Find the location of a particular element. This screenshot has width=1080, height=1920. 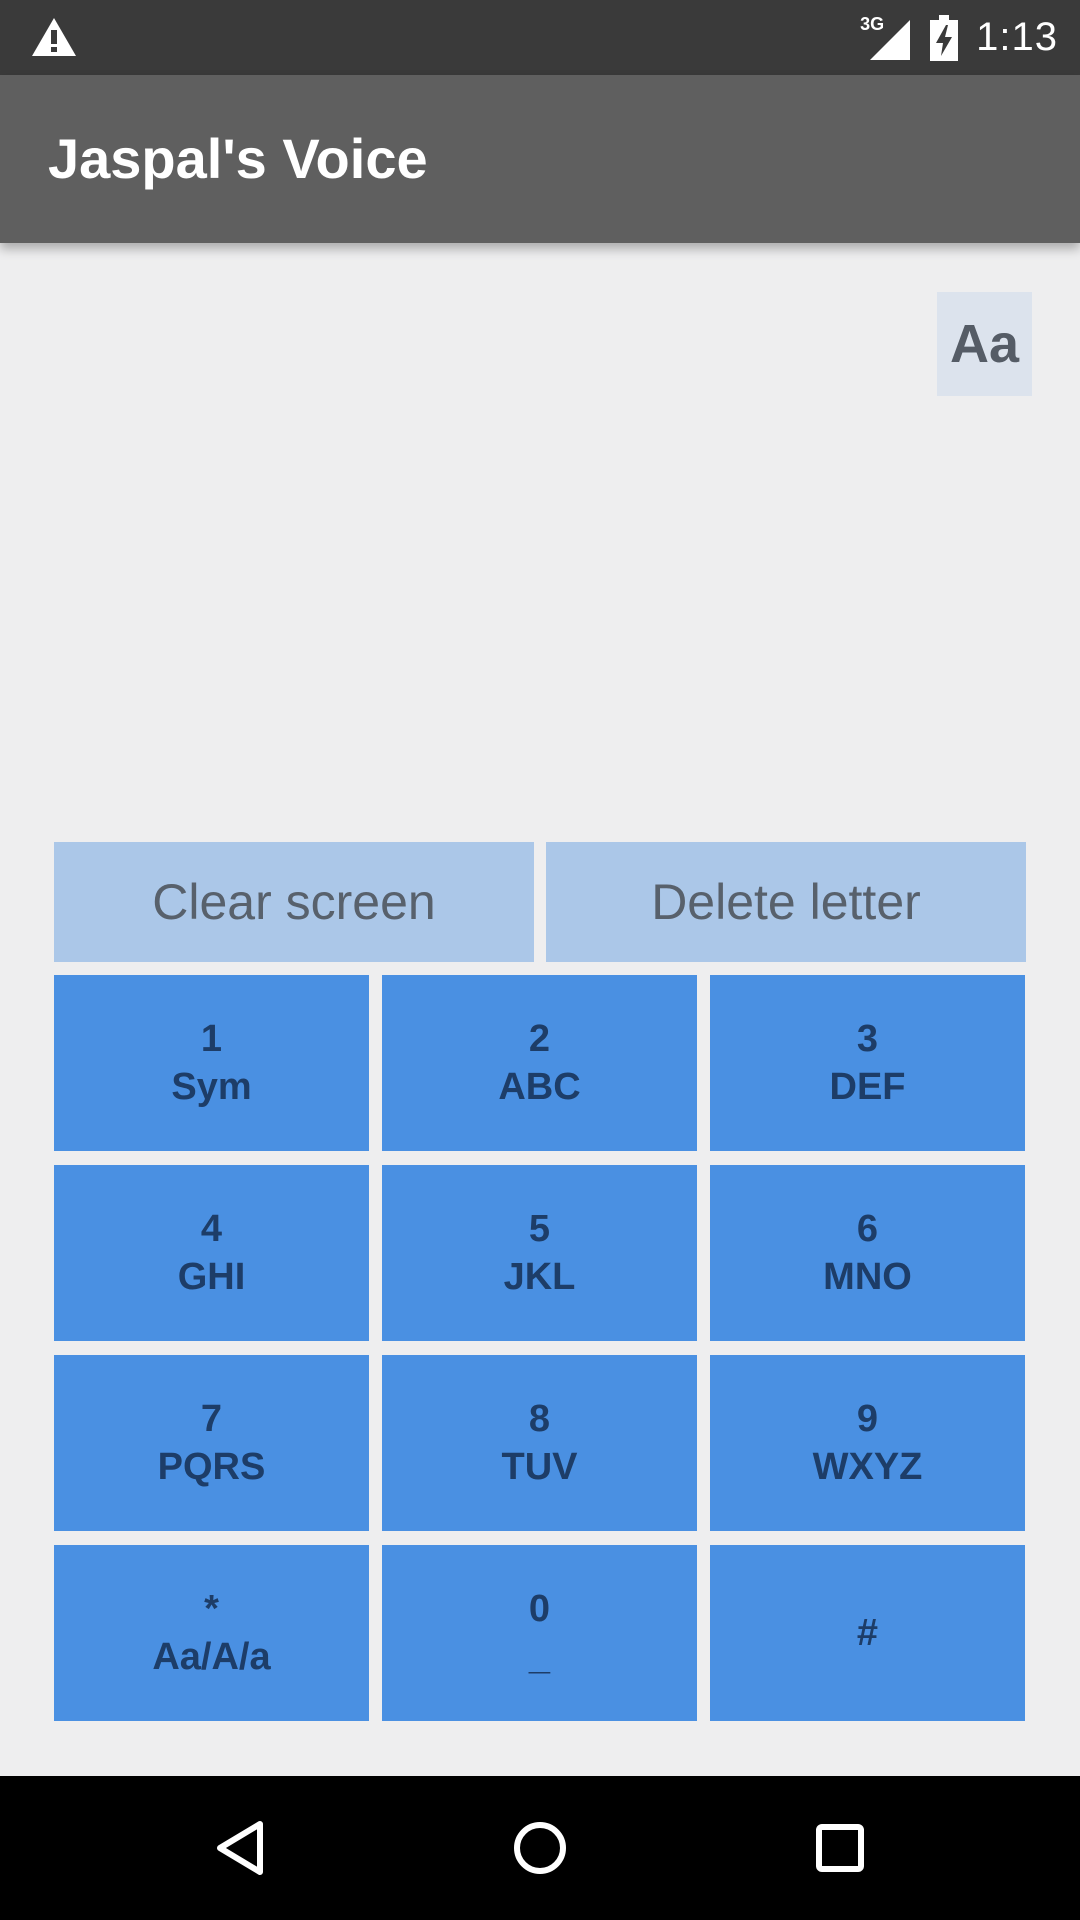

key-digit: 7 is located at coordinates (211, 1419).